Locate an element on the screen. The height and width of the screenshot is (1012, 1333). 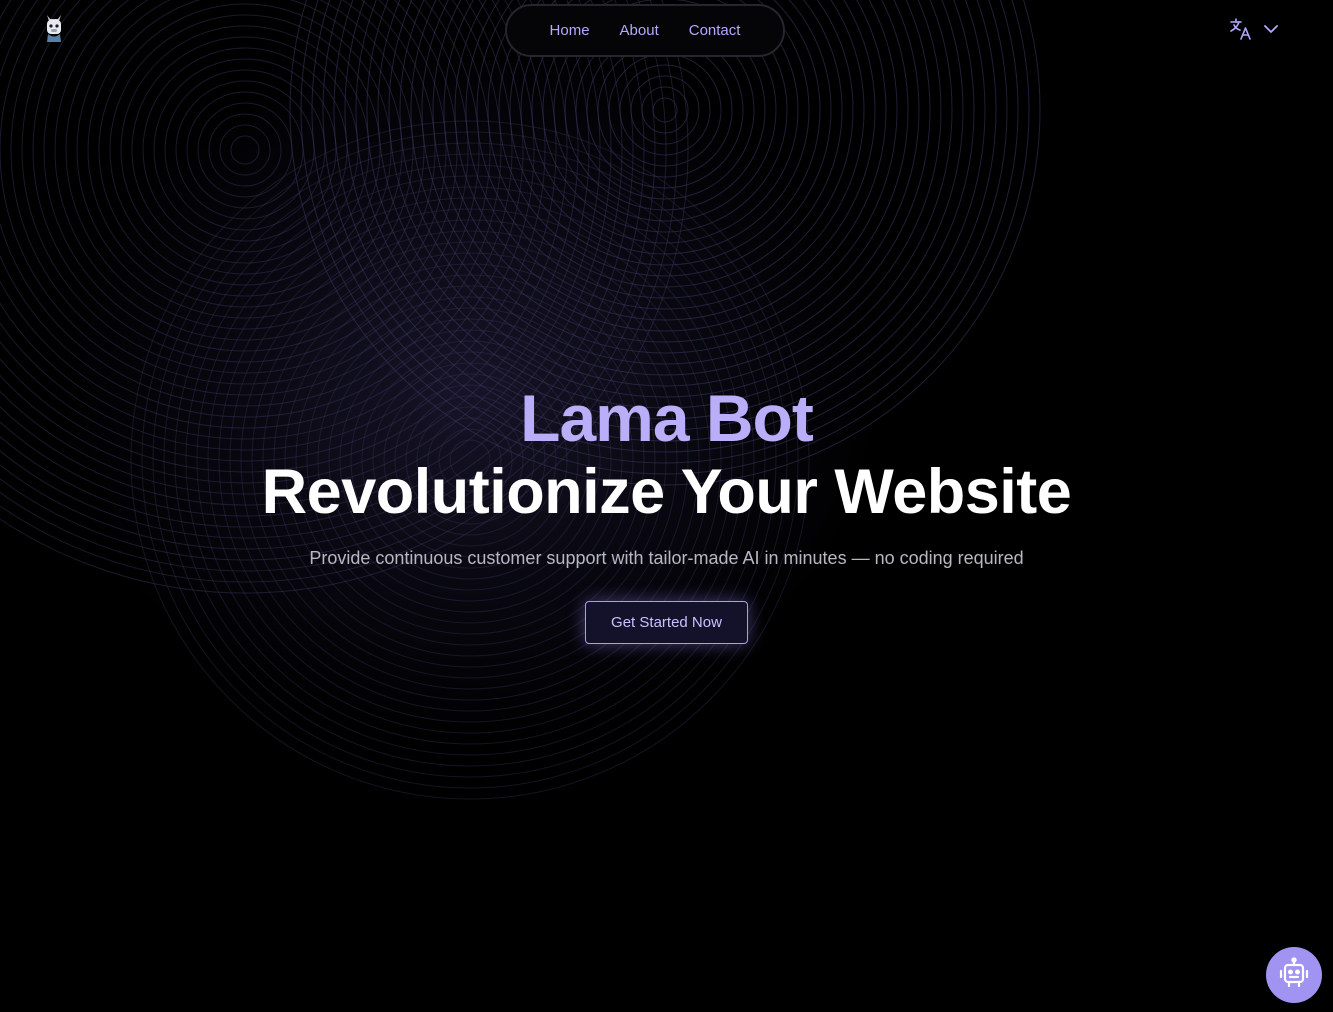
llama-logo-icon is located at coordinates (54, 28).